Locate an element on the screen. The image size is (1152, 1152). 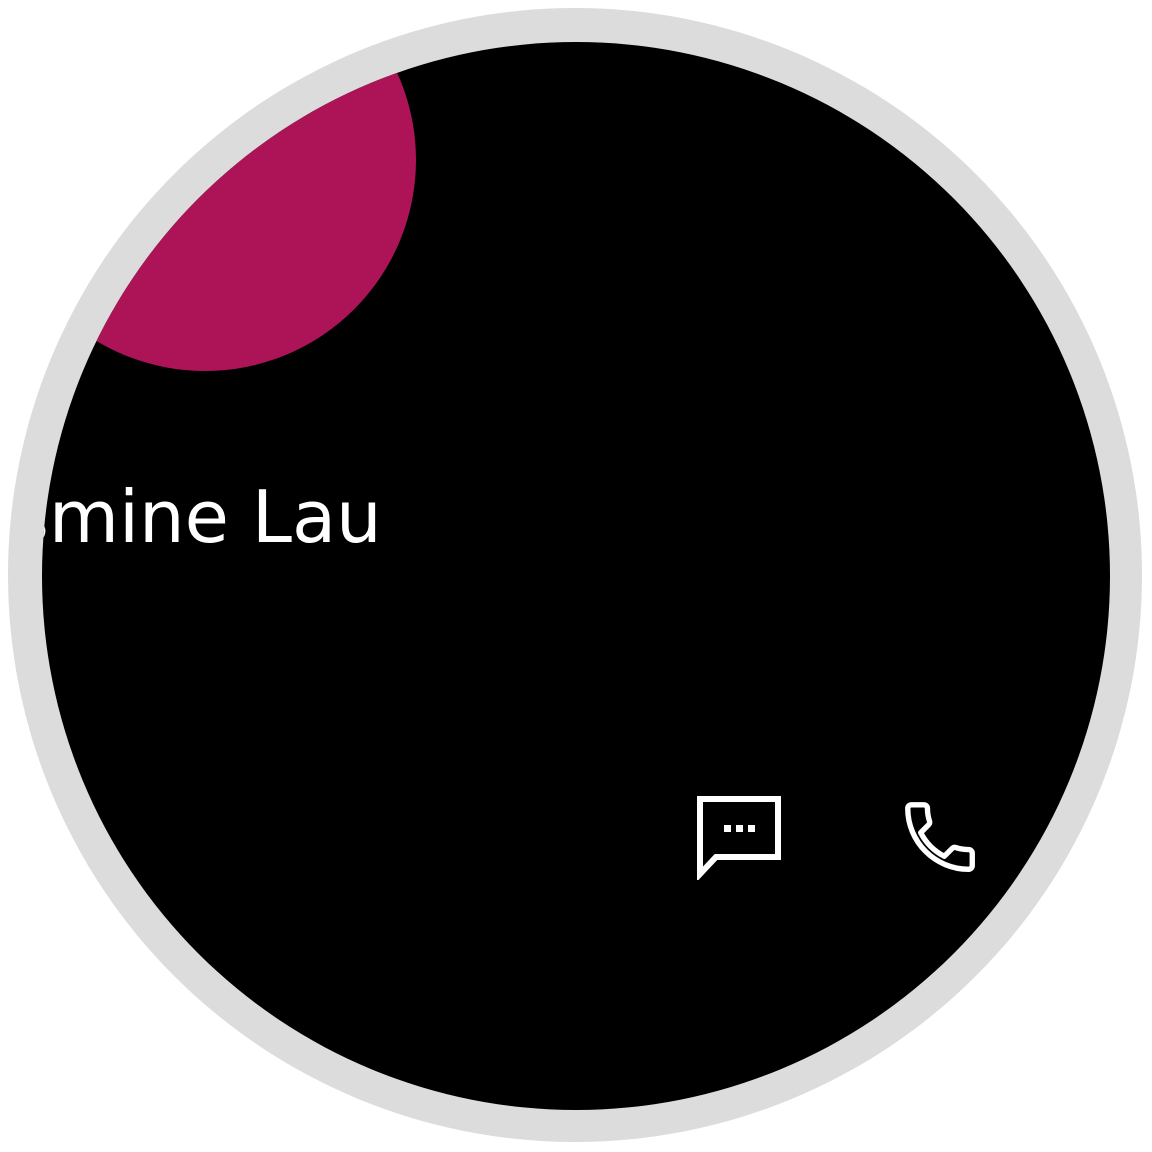
call-button is located at coordinates (940, 837).